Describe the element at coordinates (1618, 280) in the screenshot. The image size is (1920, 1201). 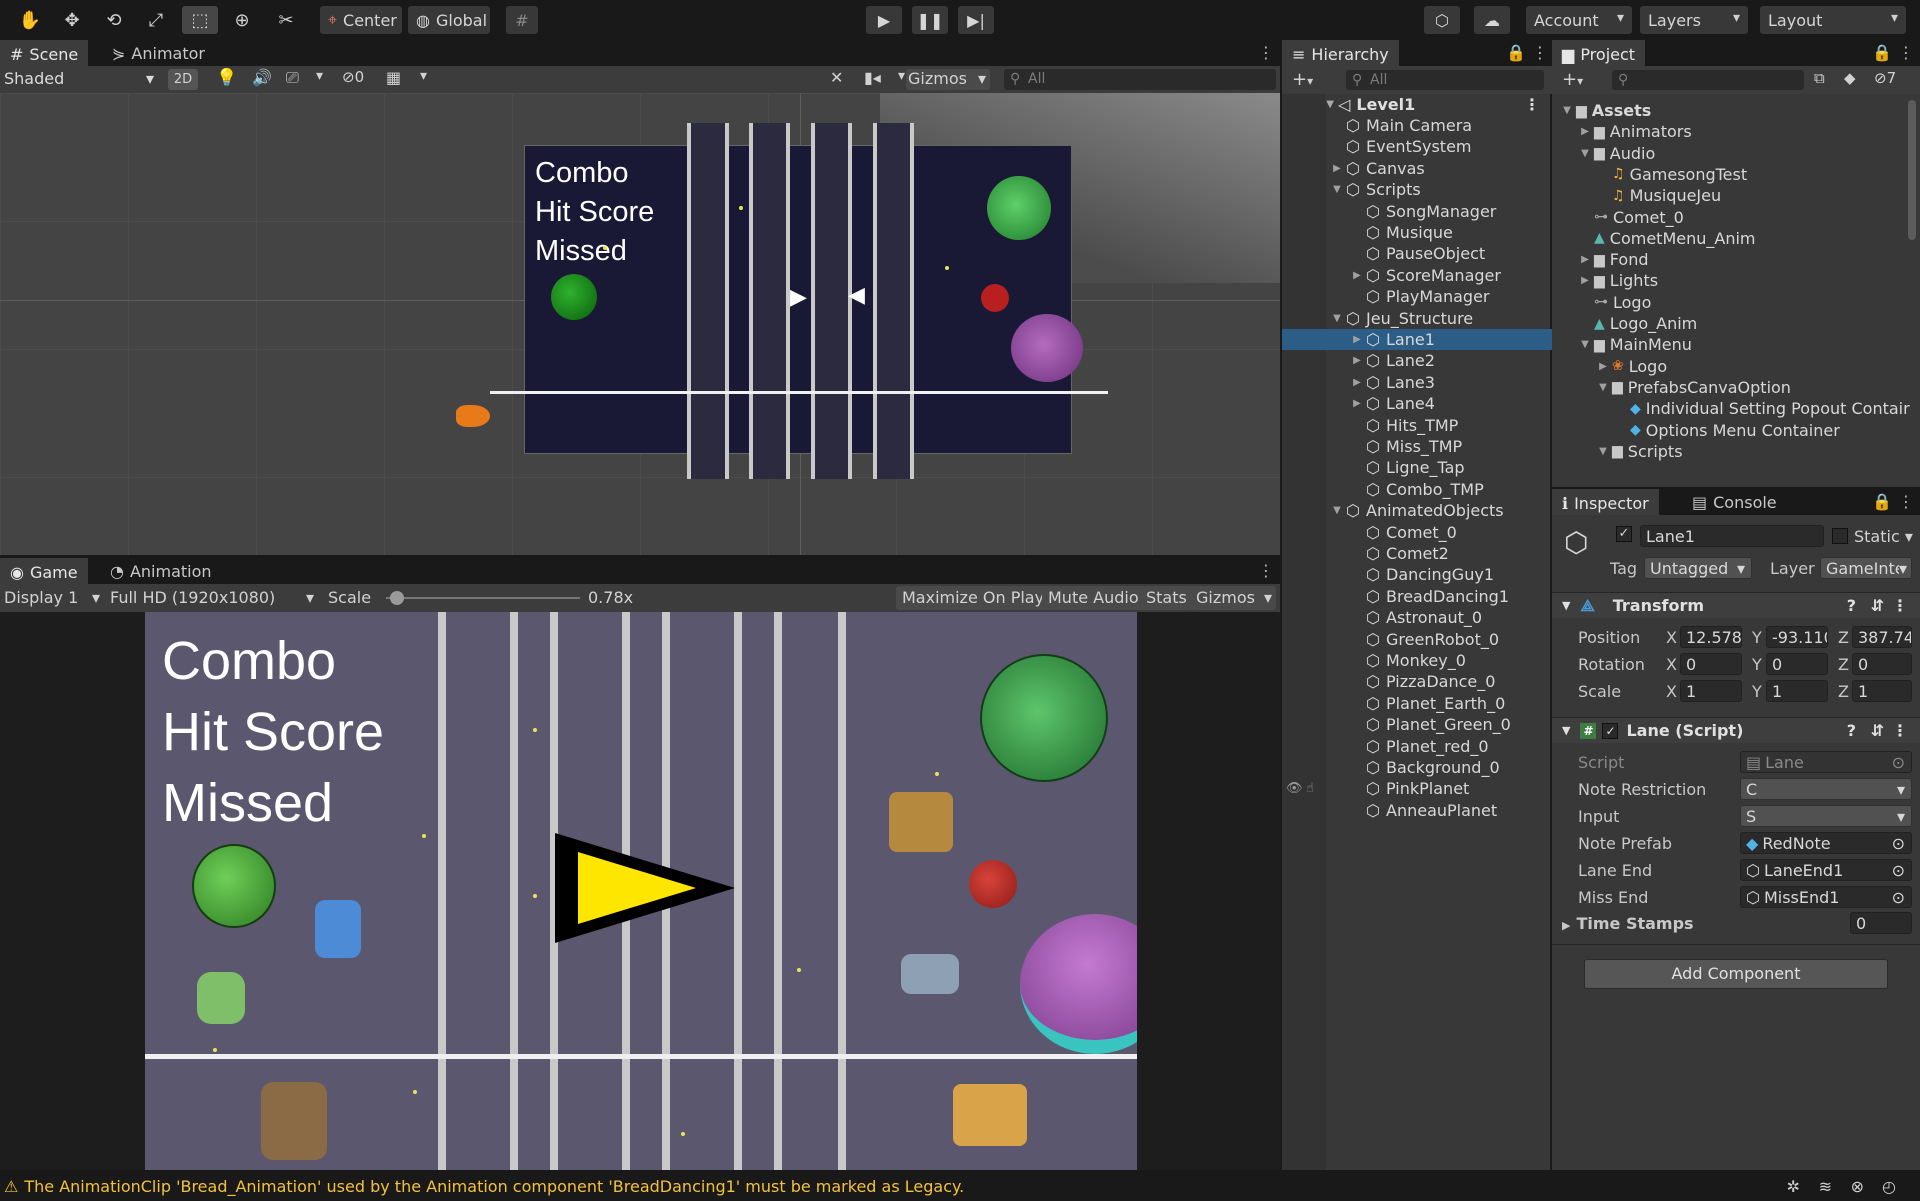
I see `project-item: ▶ ▆ Lights` at that location.